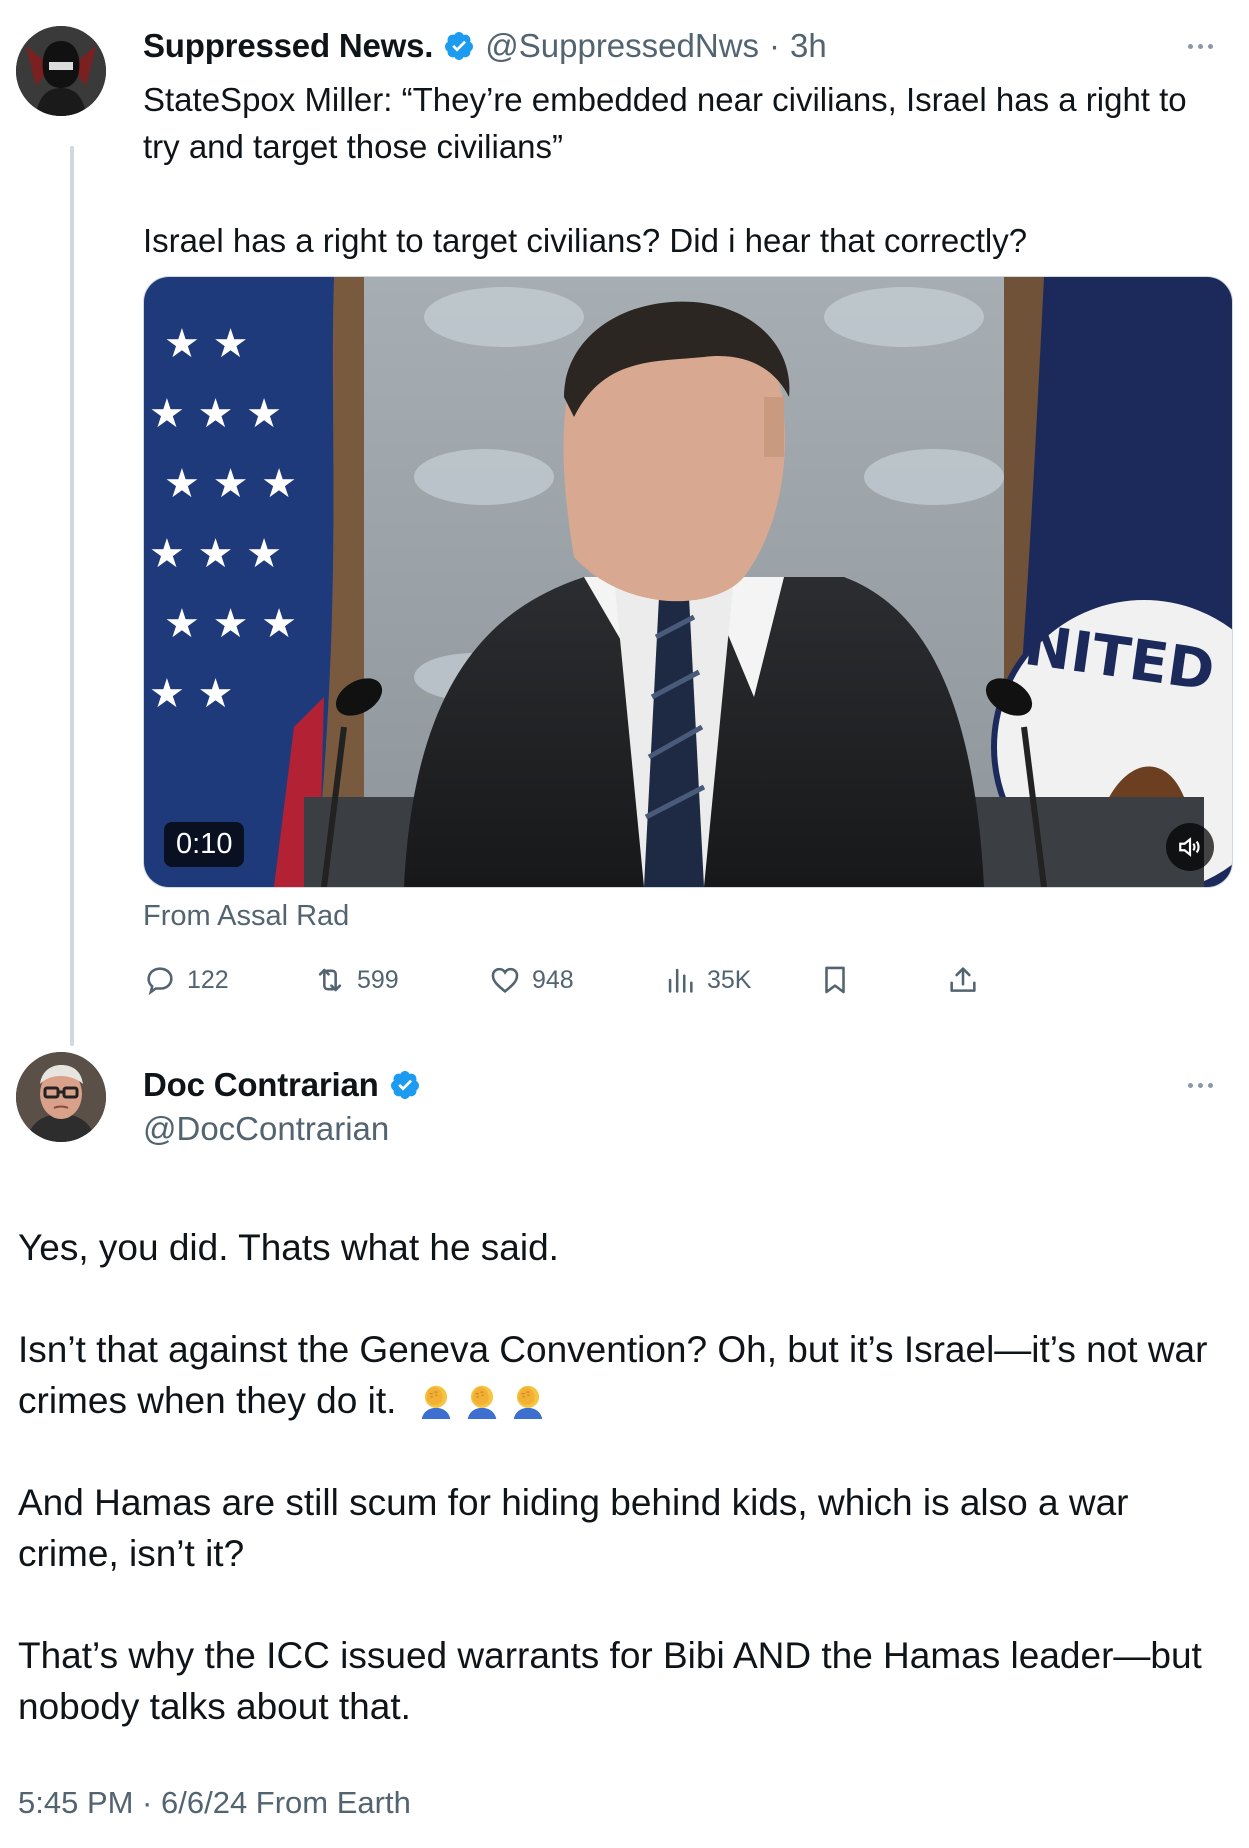 This screenshot has height=1848, width=1249. What do you see at coordinates (378, 979) in the screenshot?
I see `repost-count: 599` at bounding box center [378, 979].